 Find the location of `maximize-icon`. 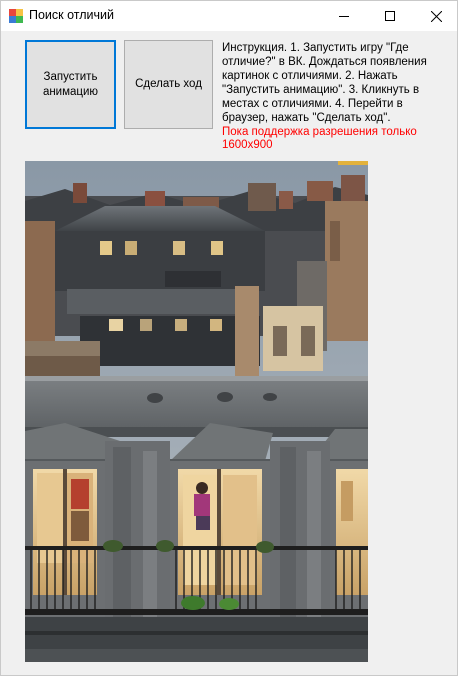

maximize-icon is located at coordinates (390, 16).